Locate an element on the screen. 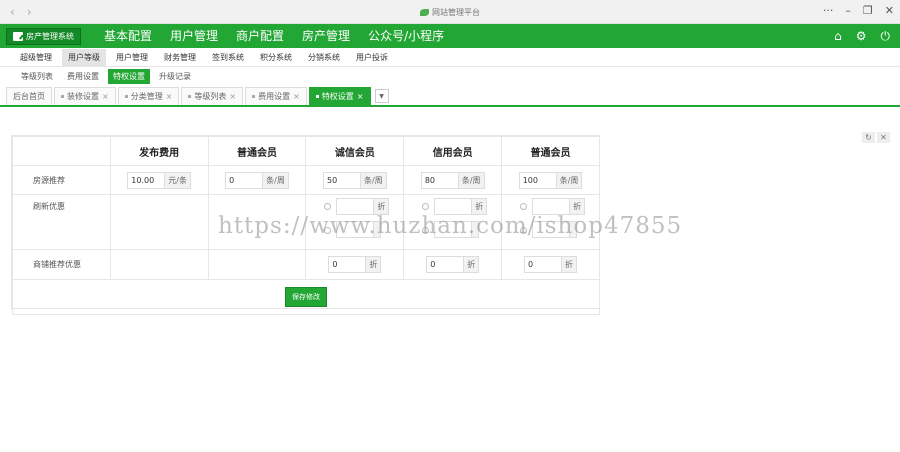 The image size is (900, 452). grid-header: 发布费用 is located at coordinates (159, 151).